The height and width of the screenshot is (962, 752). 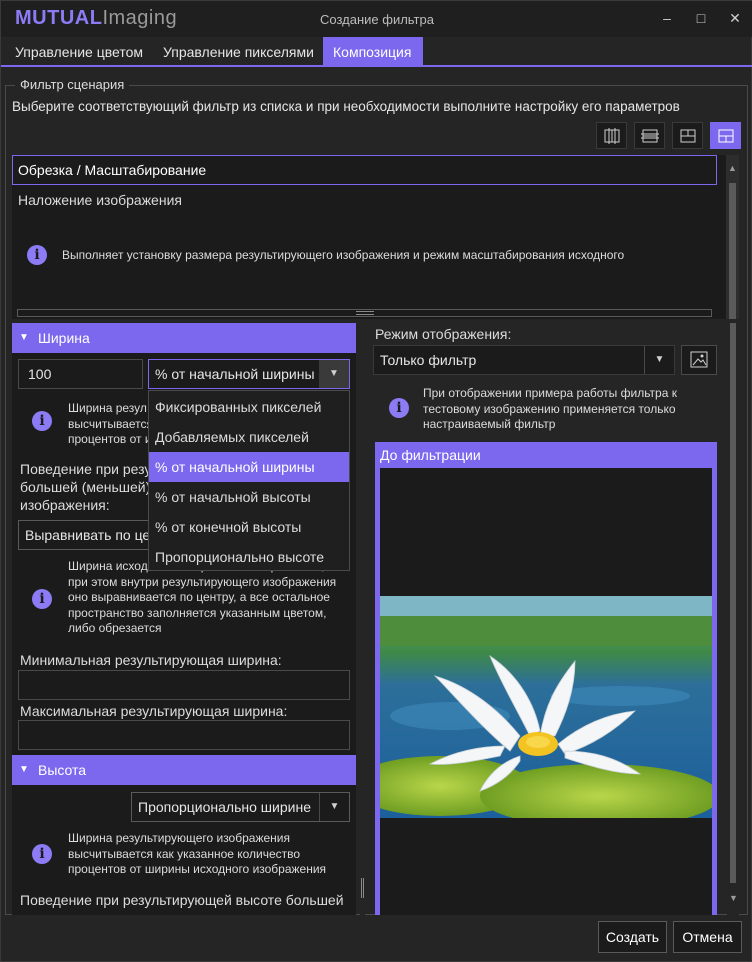 I want to click on width-unit-select: % от начальной ширины ▼, so click(x=249, y=374).